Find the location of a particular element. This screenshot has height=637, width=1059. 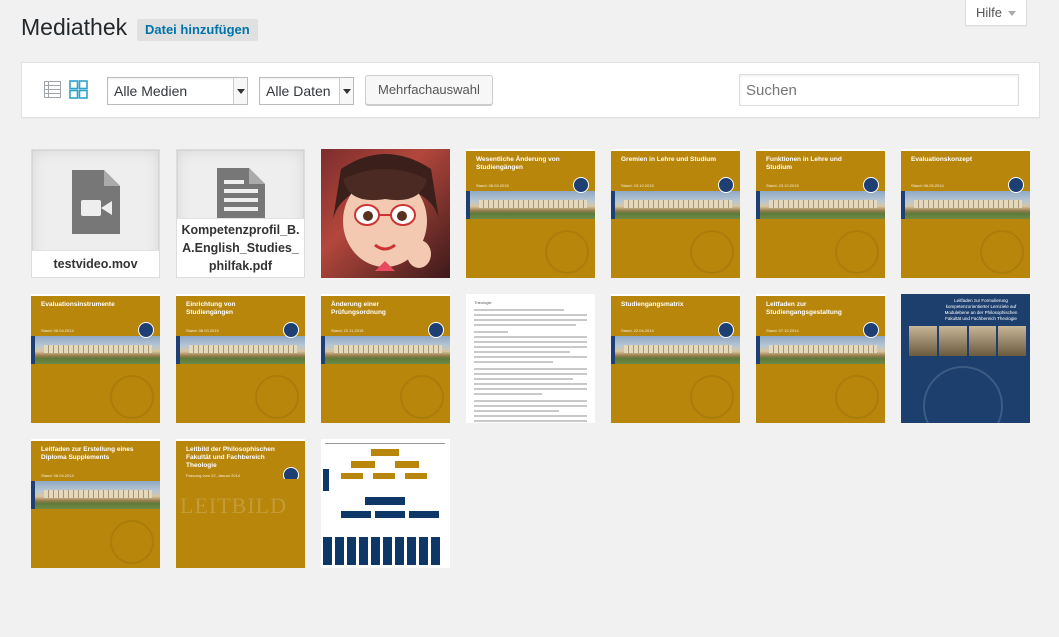

document-title: Gremien in Lehre und Studium is located at coordinates (668, 159).